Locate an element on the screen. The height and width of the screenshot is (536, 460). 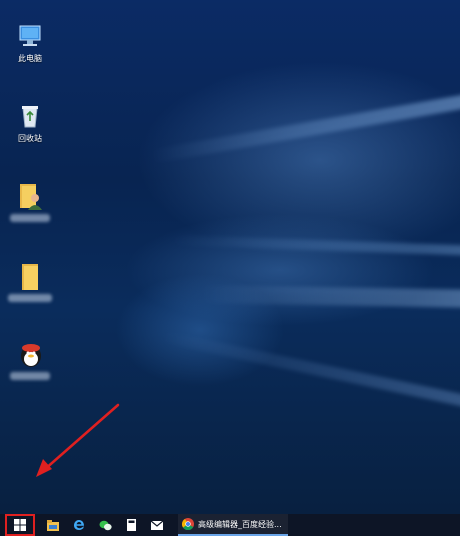
mail-icon is located at coordinates (157, 525).